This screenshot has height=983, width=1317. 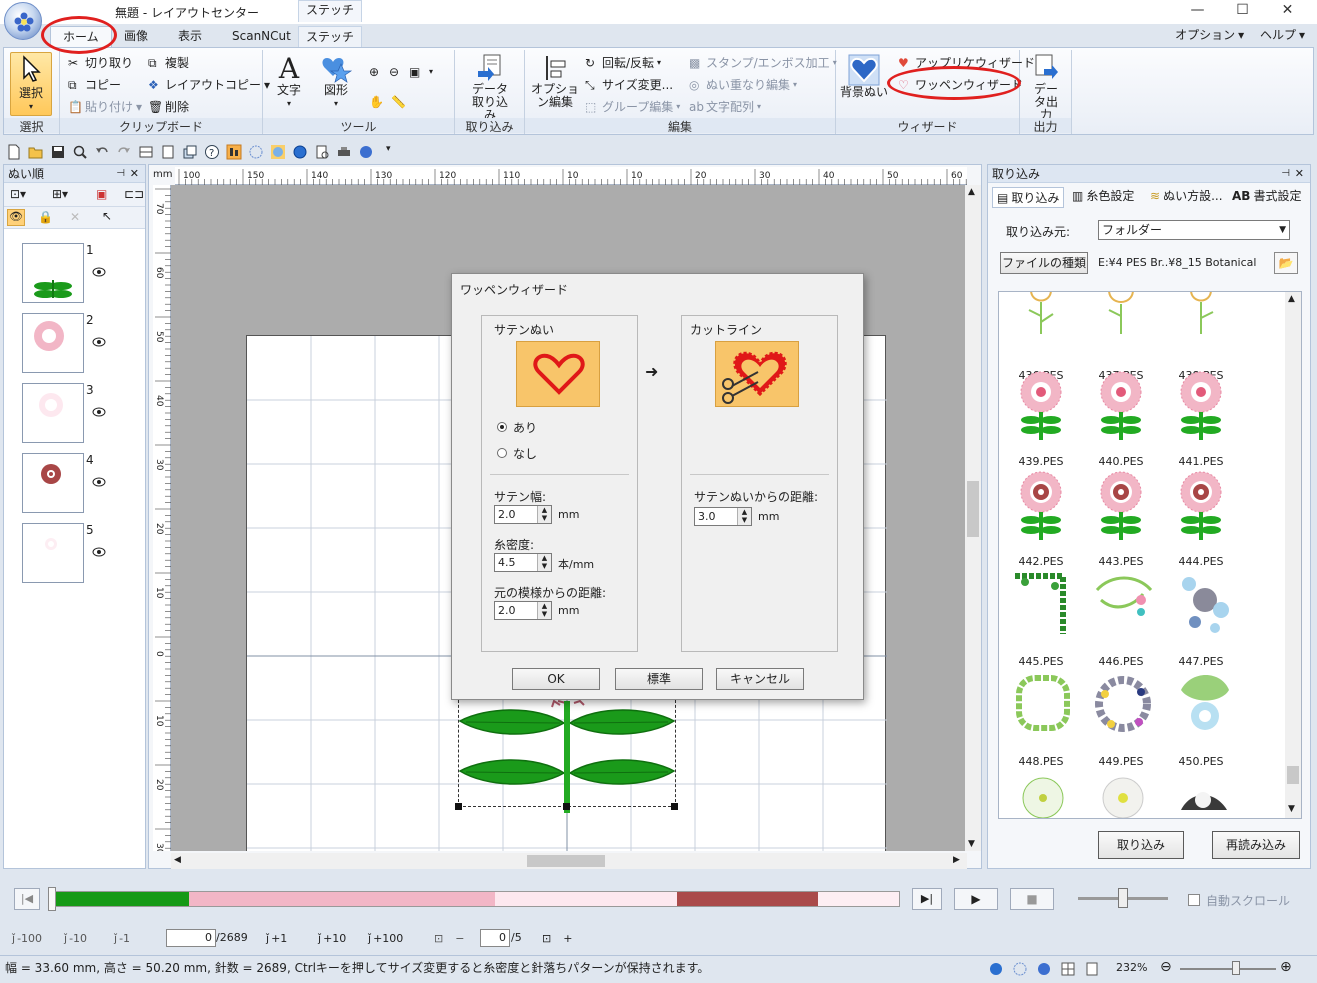 I want to click on file-thumb: 450.PES, so click(x=1201, y=720).